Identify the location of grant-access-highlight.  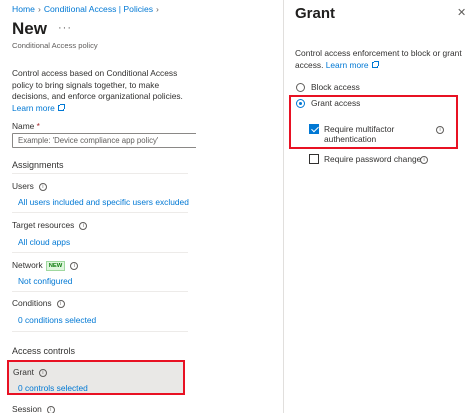
(373, 122).